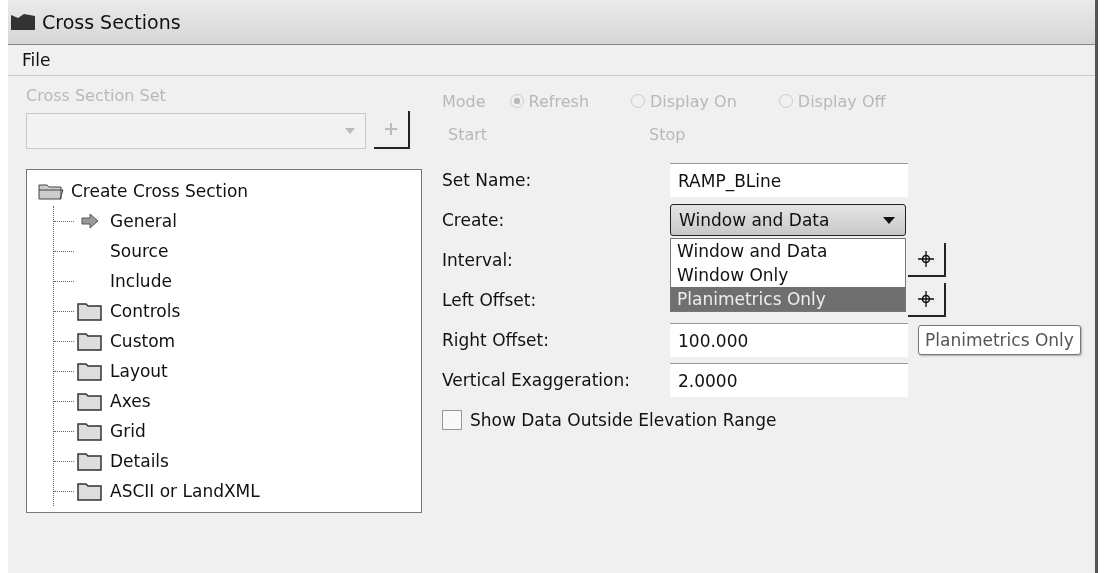 This screenshot has height=573, width=1106. Describe the element at coordinates (130, 401) in the screenshot. I see `tree-item: Axes` at that location.